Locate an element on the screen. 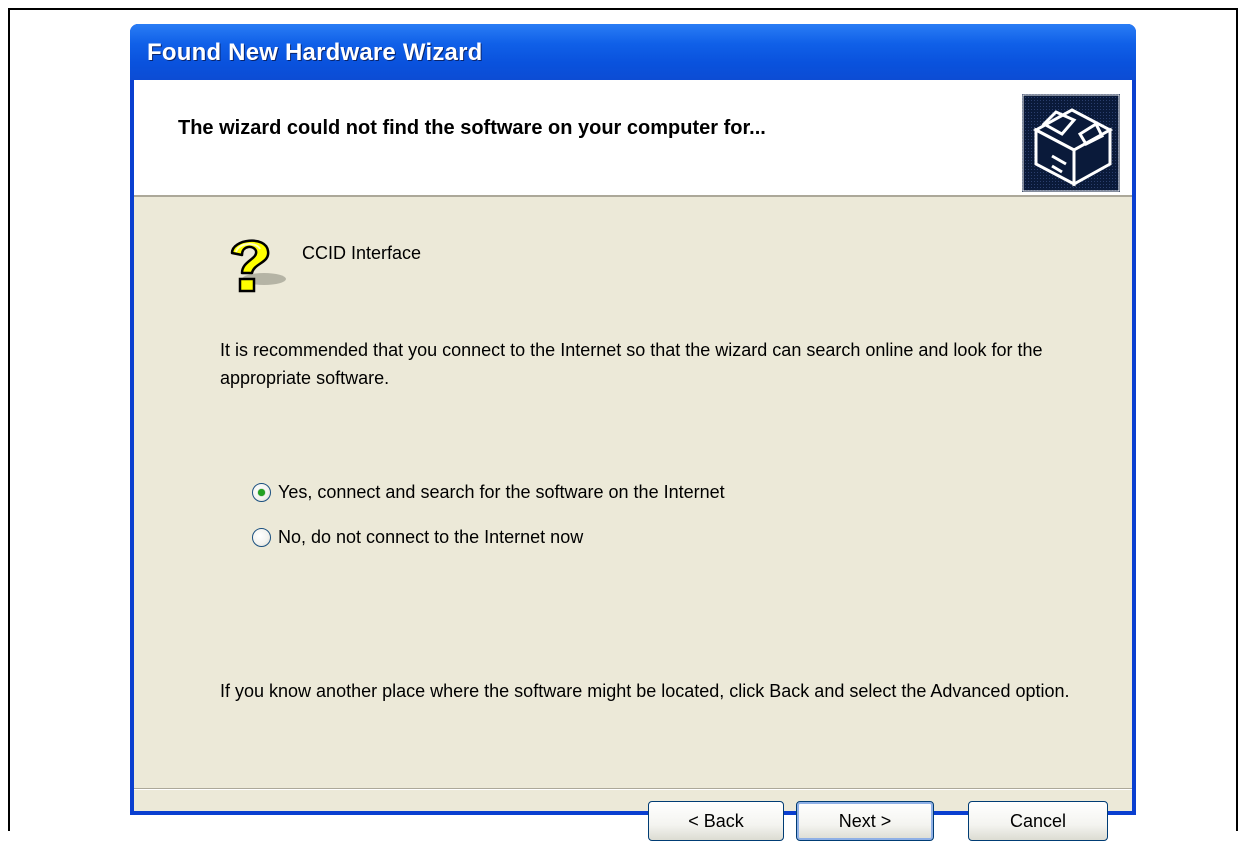 The image size is (1246, 841). device-name: CCID Interface is located at coordinates (362, 253).